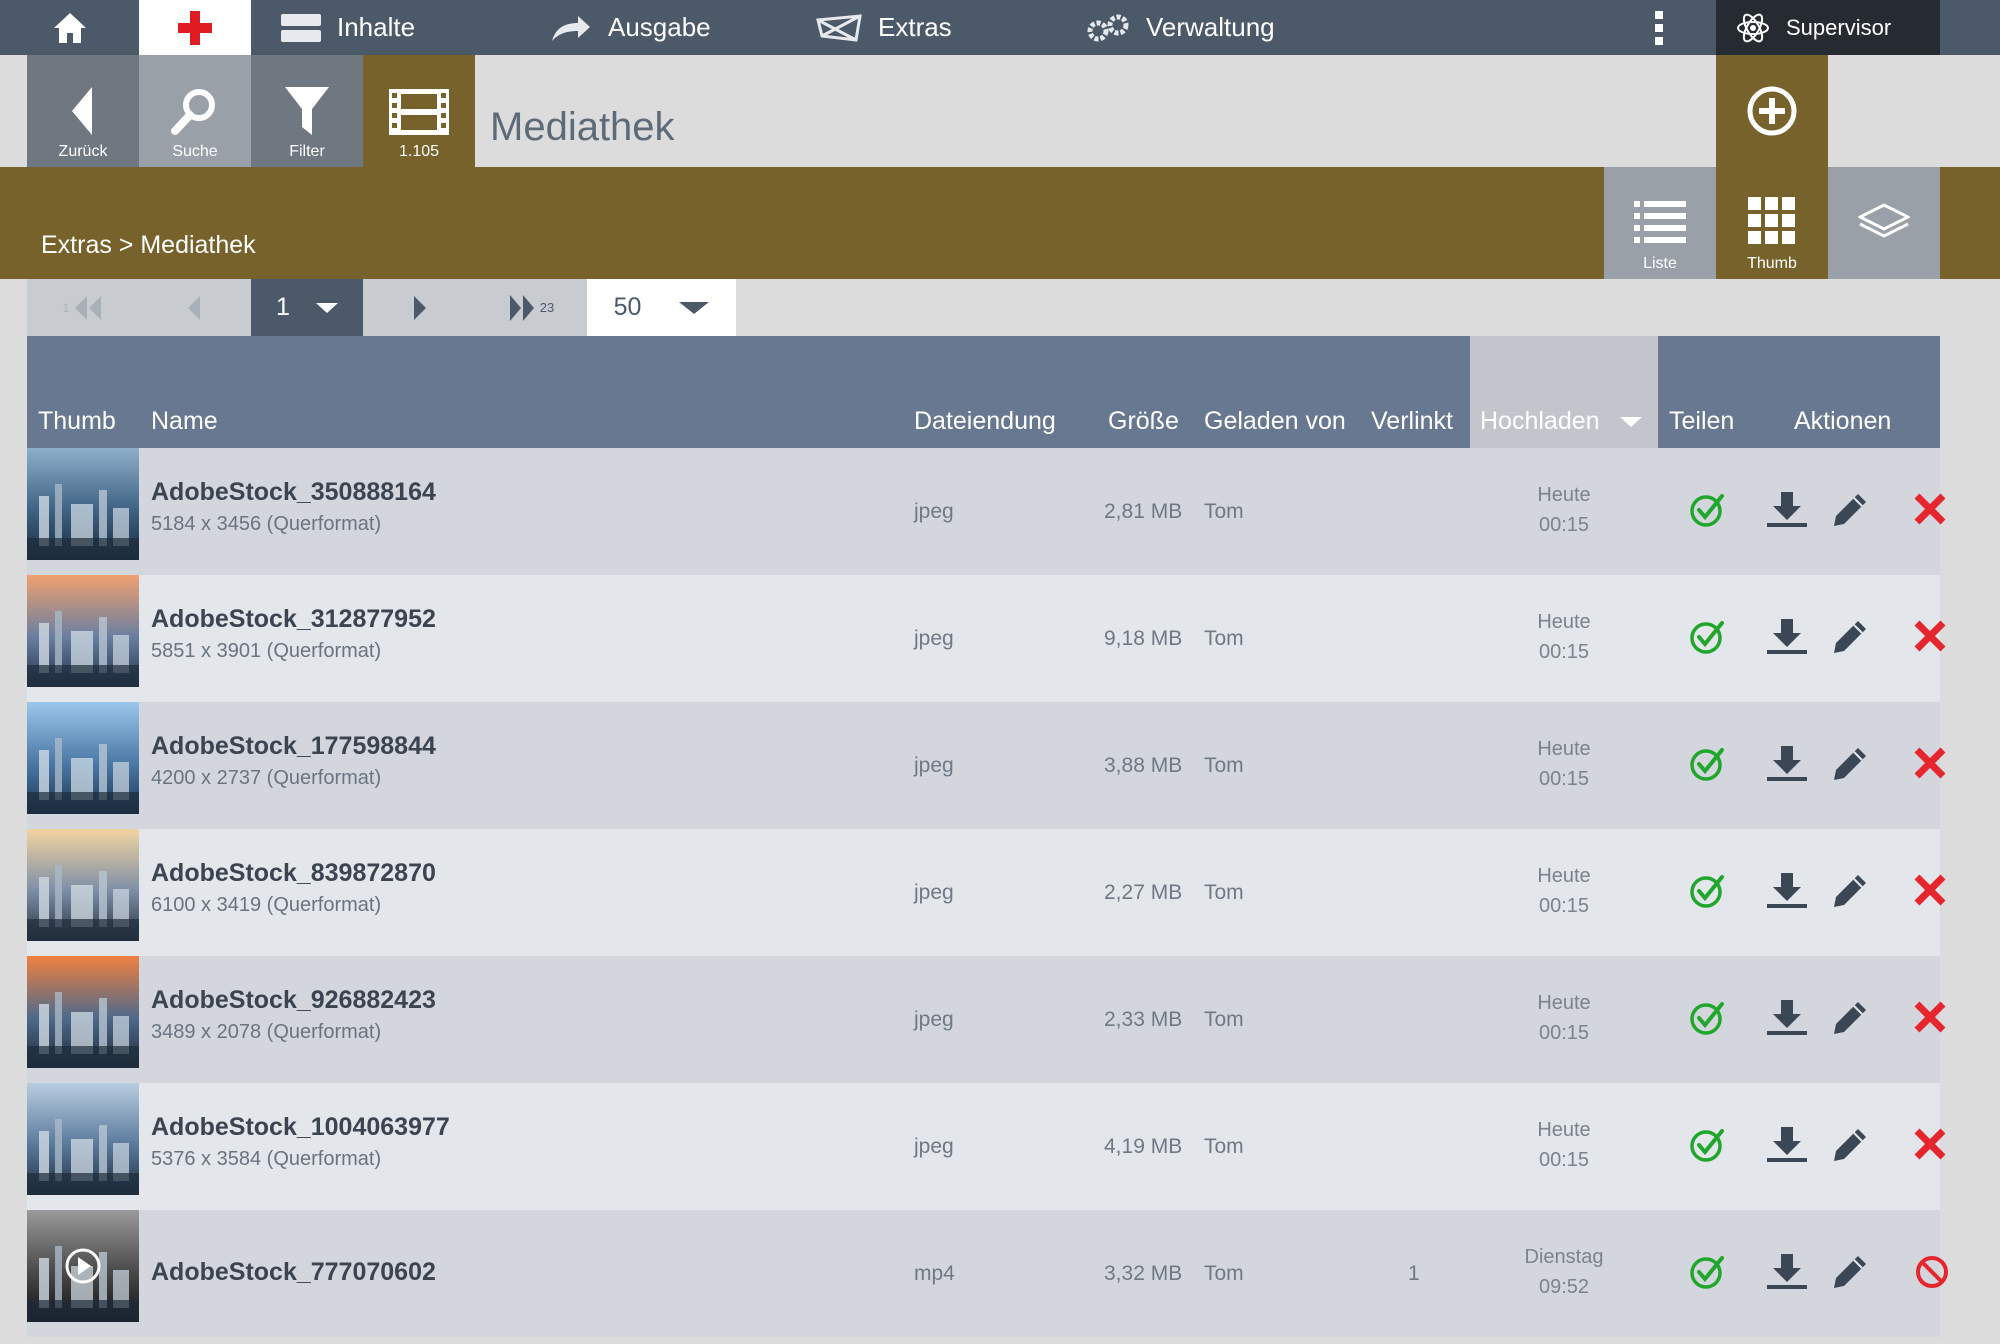  What do you see at coordinates (1932, 1272) in the screenshot?
I see `delete-disabled-button` at bounding box center [1932, 1272].